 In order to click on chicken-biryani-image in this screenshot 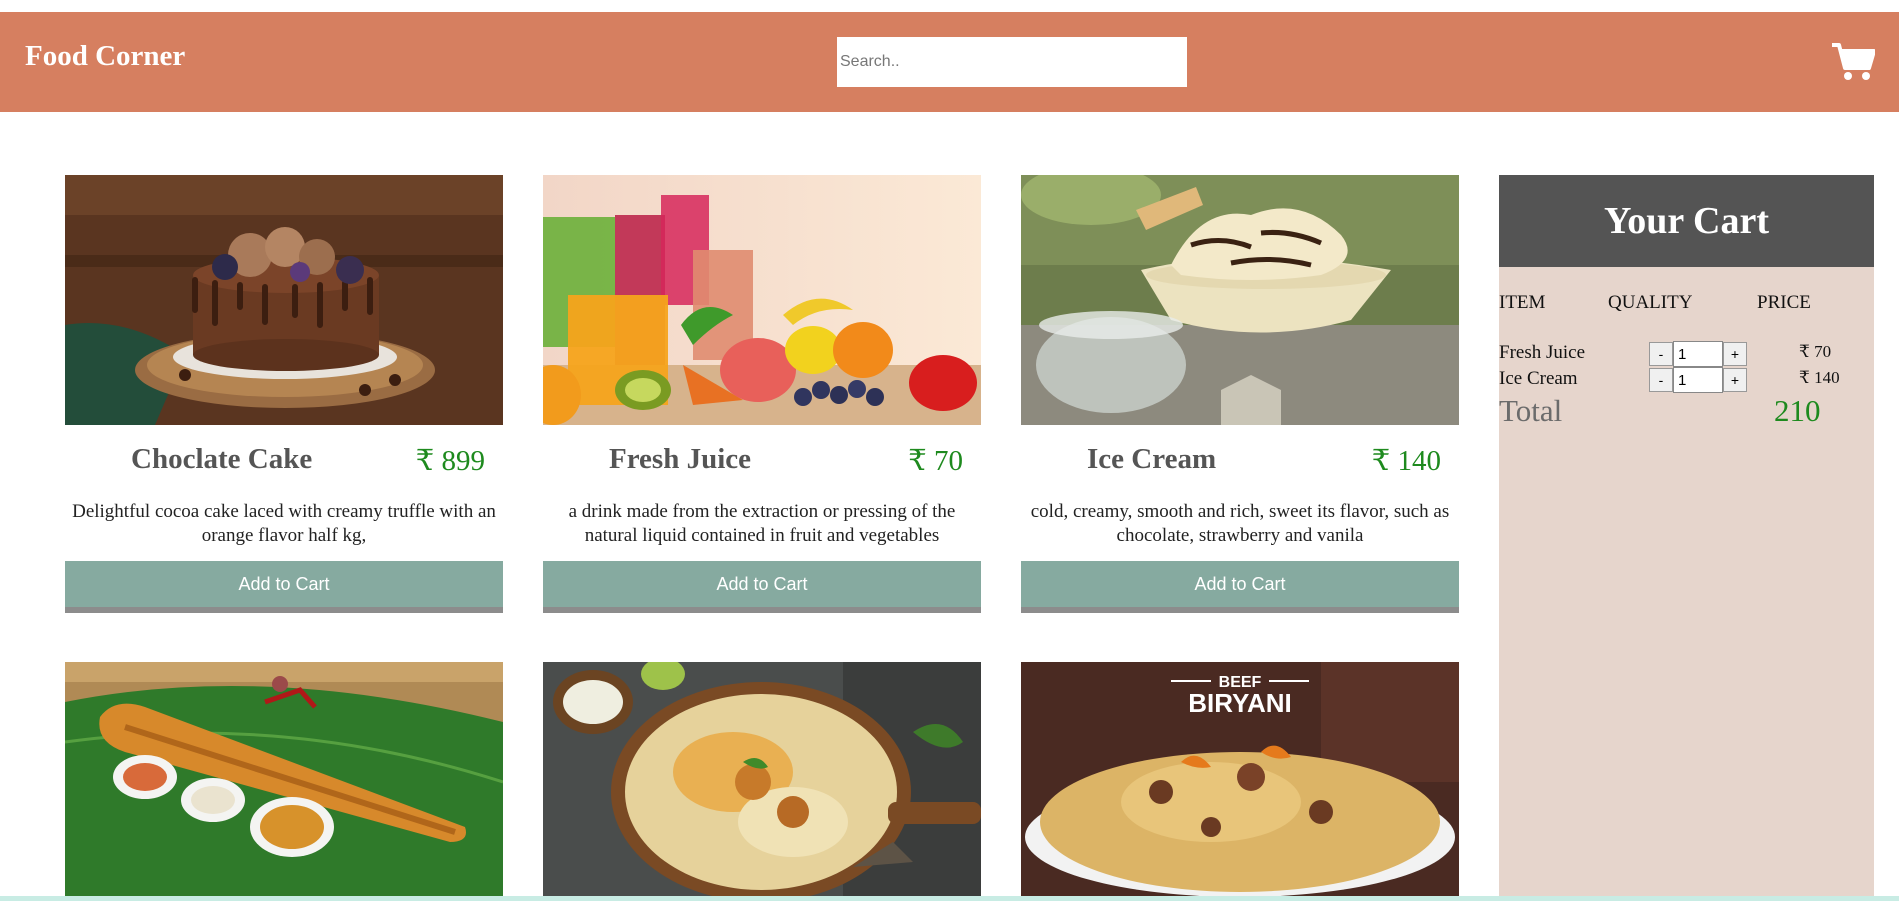, I will do `click(762, 779)`.